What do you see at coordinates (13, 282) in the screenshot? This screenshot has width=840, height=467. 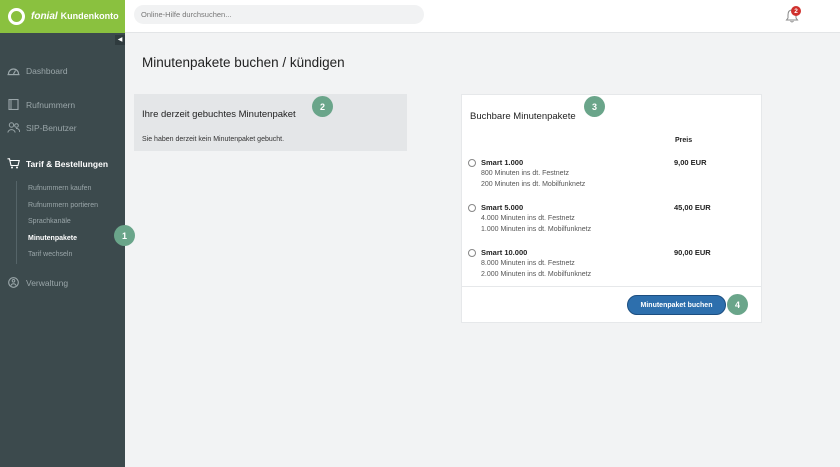 I see `settings-icon` at bounding box center [13, 282].